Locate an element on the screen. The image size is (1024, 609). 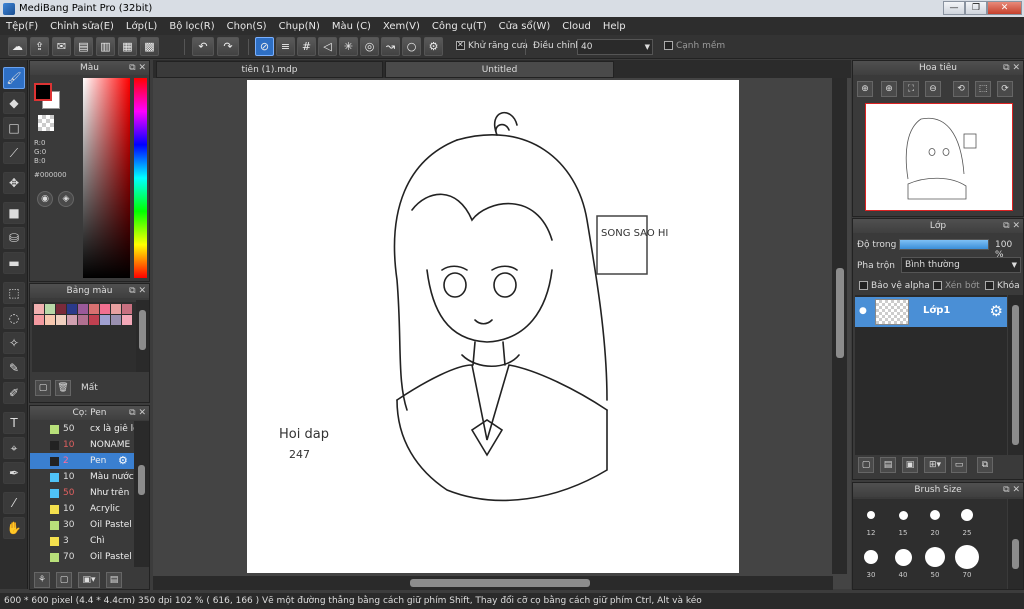
chat-icon: ▤ is located at coordinates (83, 46).